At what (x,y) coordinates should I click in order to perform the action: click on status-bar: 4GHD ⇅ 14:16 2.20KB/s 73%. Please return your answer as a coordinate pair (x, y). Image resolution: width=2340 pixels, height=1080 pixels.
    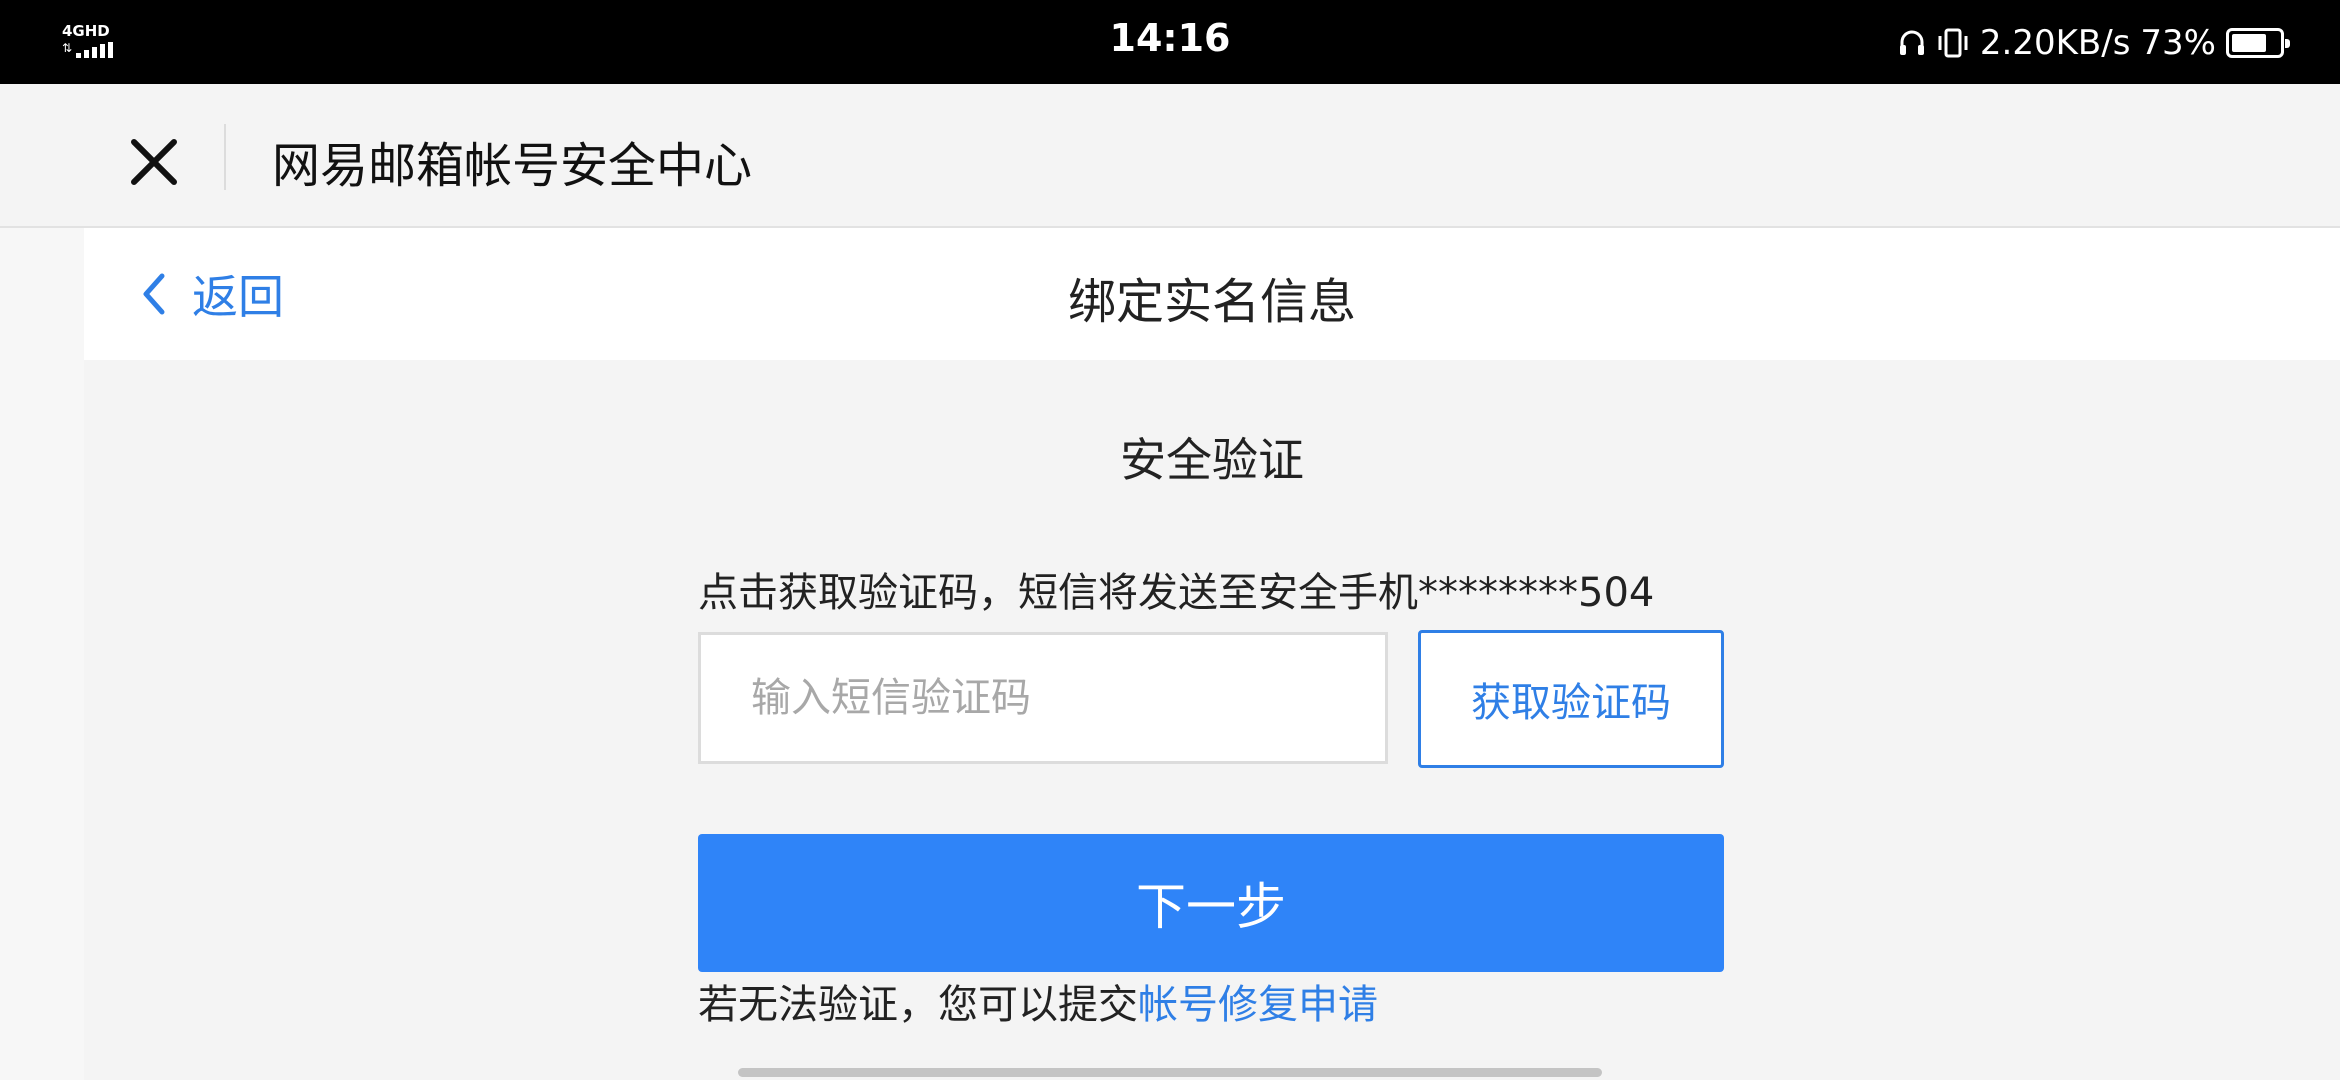
    Looking at the image, I should click on (1170, 42).